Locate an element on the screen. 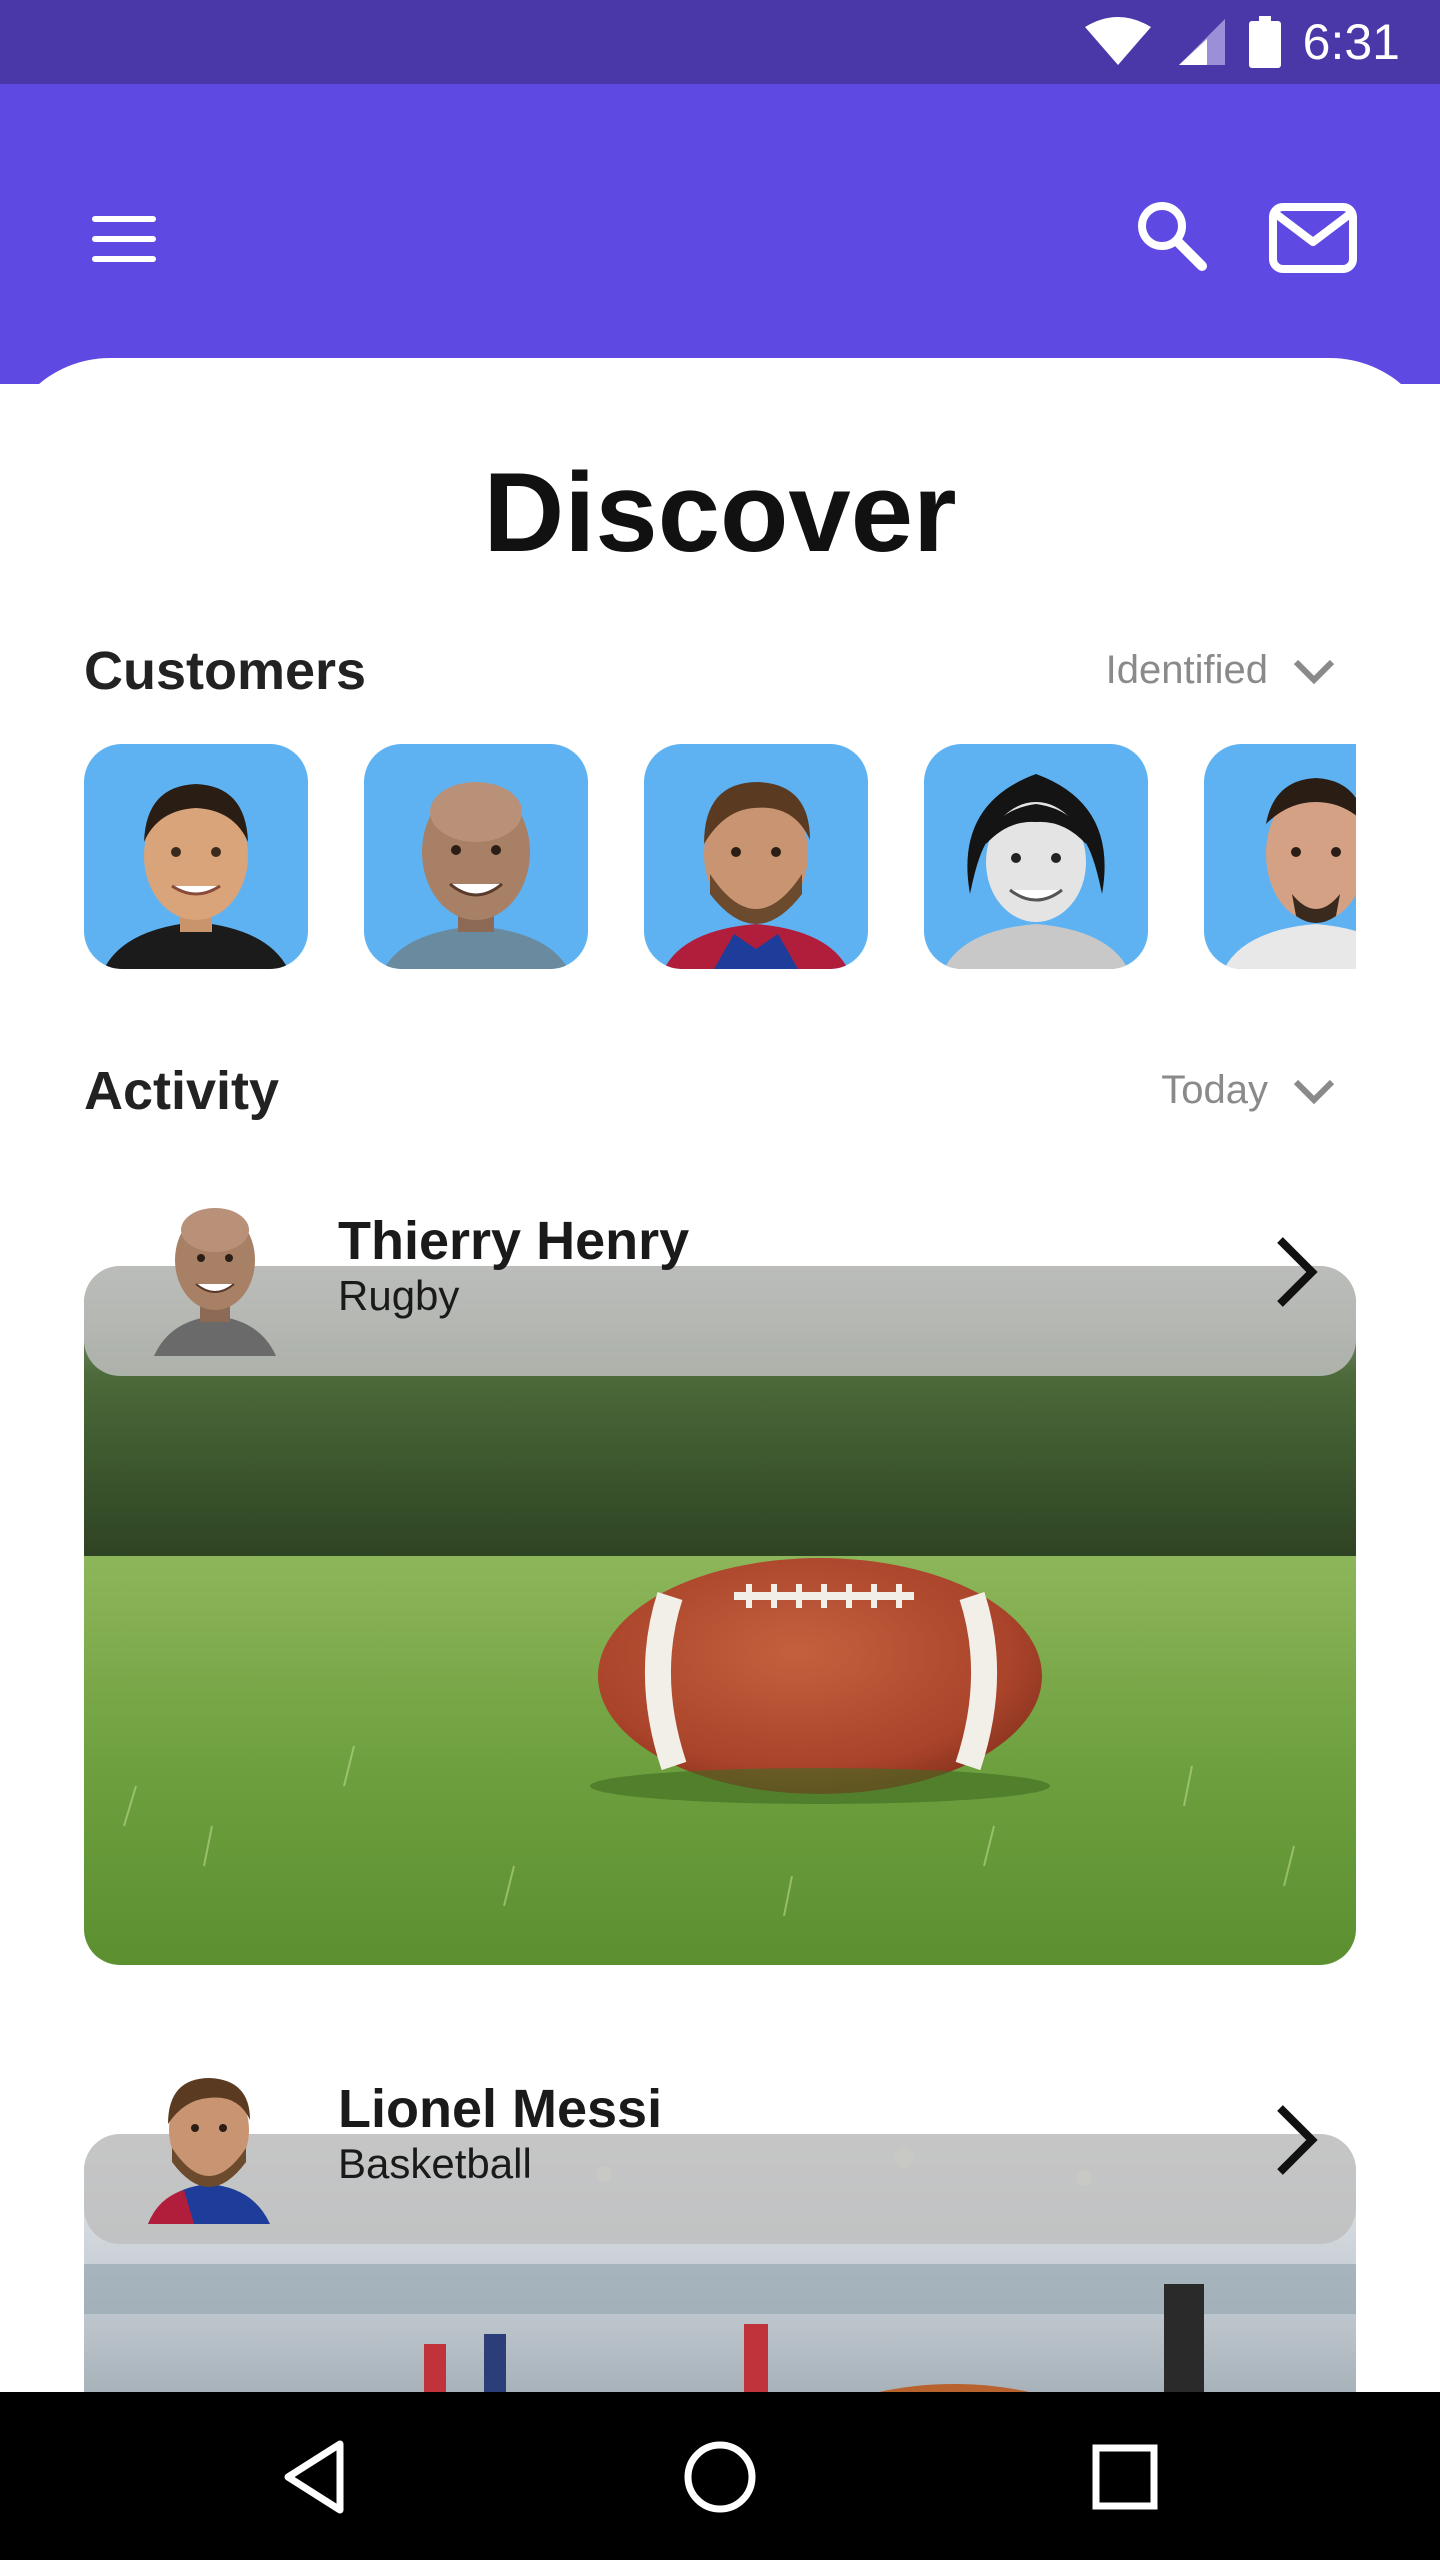 The height and width of the screenshot is (2560, 1440). activity-person-name: Thierry Henry is located at coordinates (514, 1241).